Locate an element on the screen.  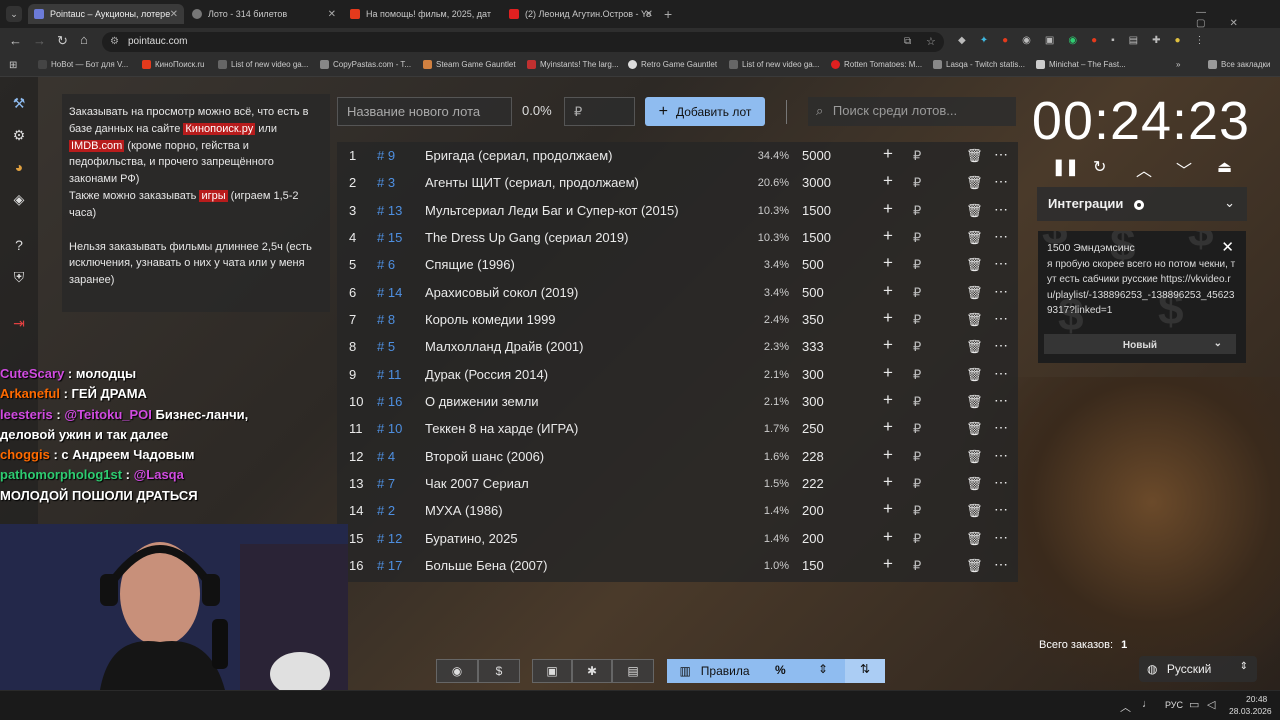
lot-id: # 6 is located at coordinates (386, 264).